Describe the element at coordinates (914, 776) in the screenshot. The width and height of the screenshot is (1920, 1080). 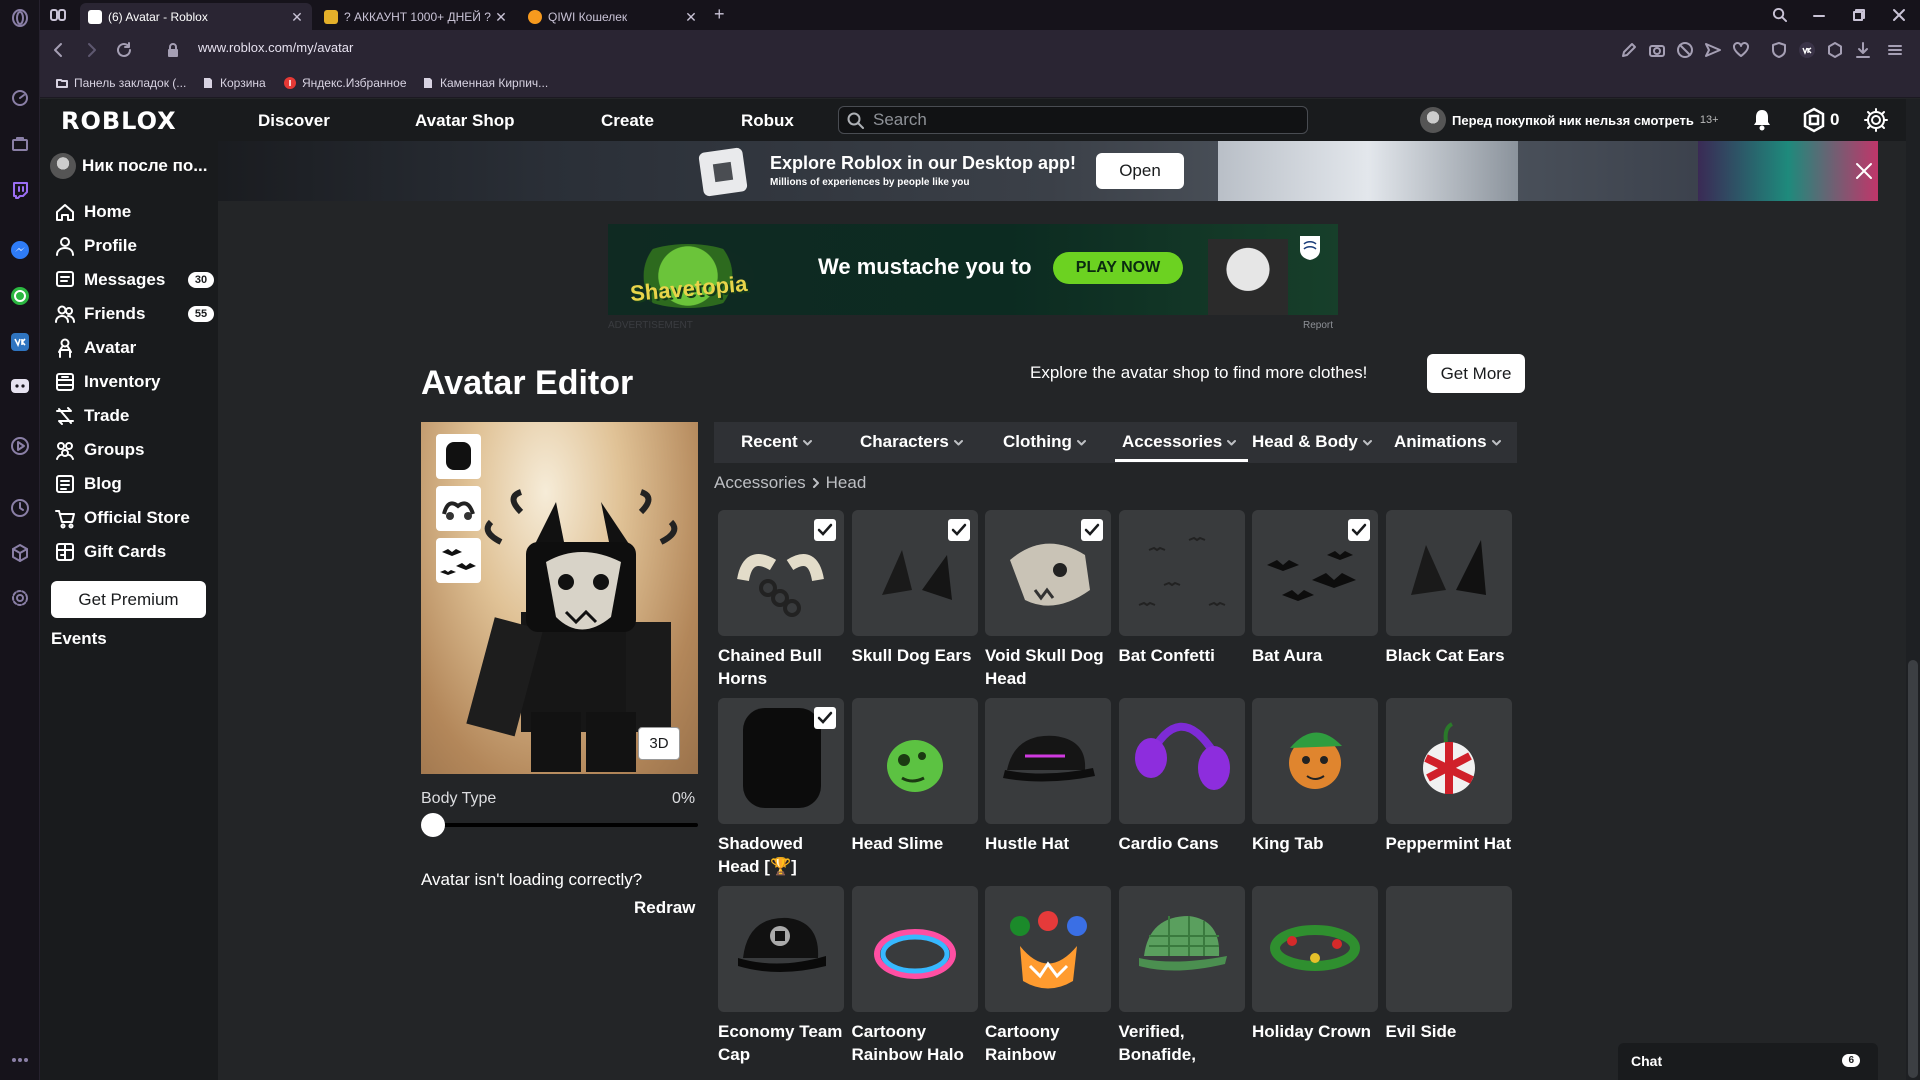
I see `item-card-head-slime: Head Slime` at that location.